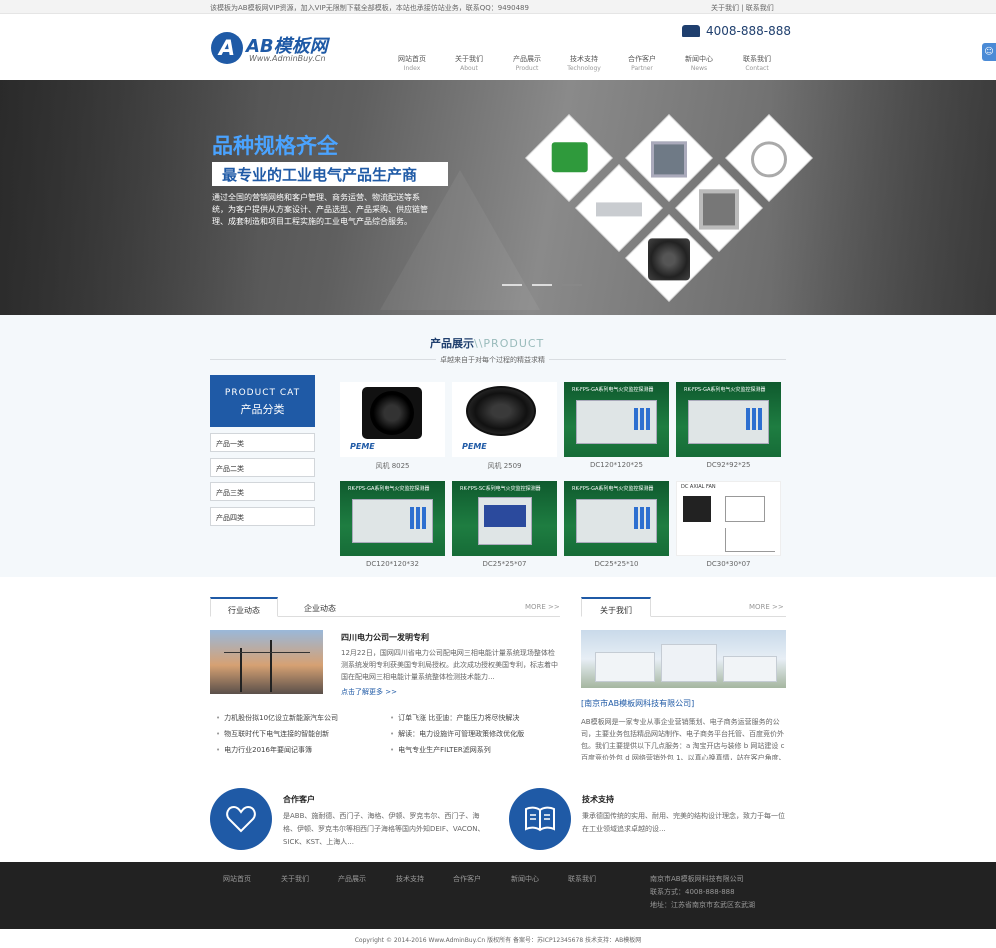 The image size is (996, 948). I want to click on nav-item-index: 网站首页 Index, so click(412, 63).